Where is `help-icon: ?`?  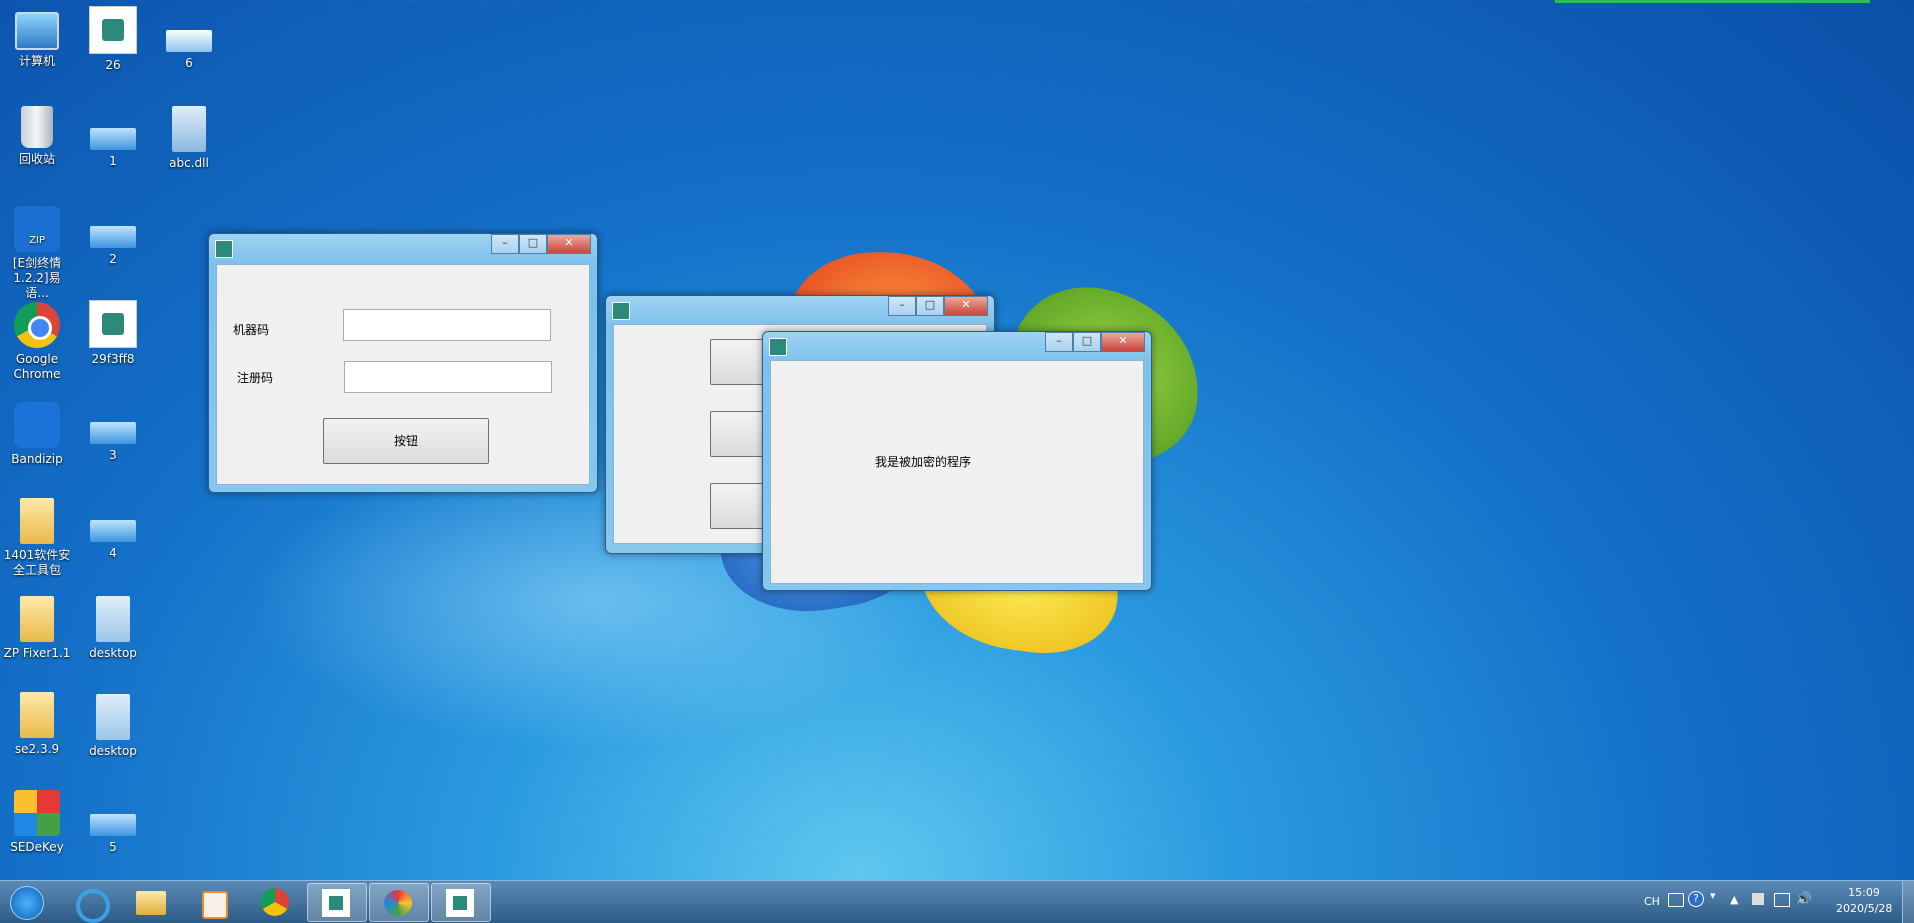 help-icon: ? is located at coordinates (1696, 899).